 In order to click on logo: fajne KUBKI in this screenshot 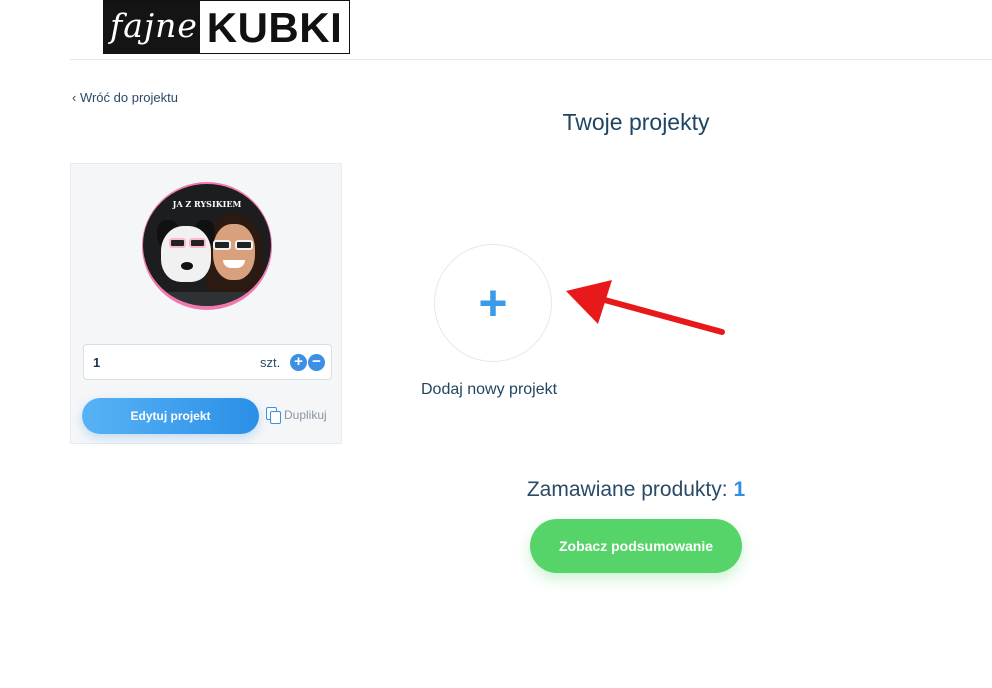, I will do `click(226, 27)`.